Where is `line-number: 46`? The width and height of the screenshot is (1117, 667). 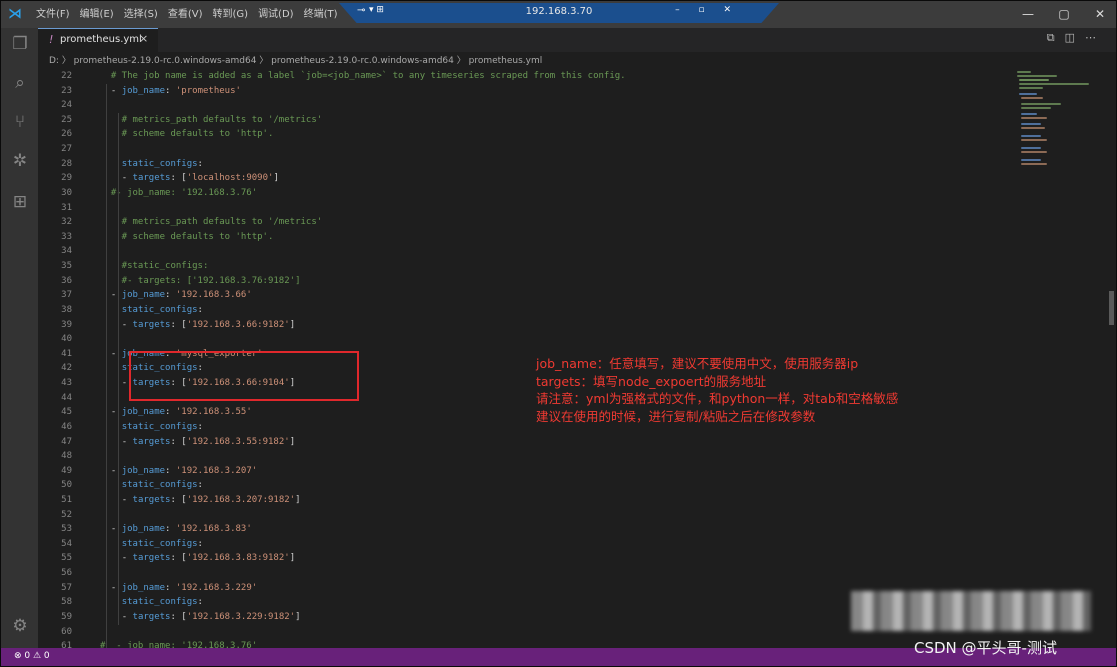
line-number: 46 is located at coordinates (66, 426).